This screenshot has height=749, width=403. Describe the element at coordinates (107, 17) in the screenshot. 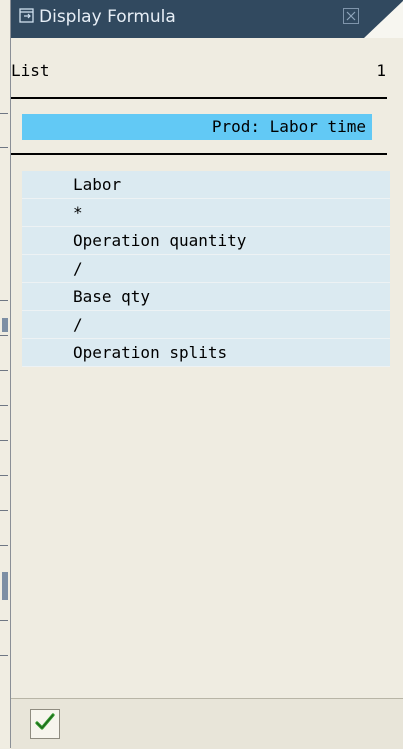

I see `dialog-title: Display Formula` at that location.